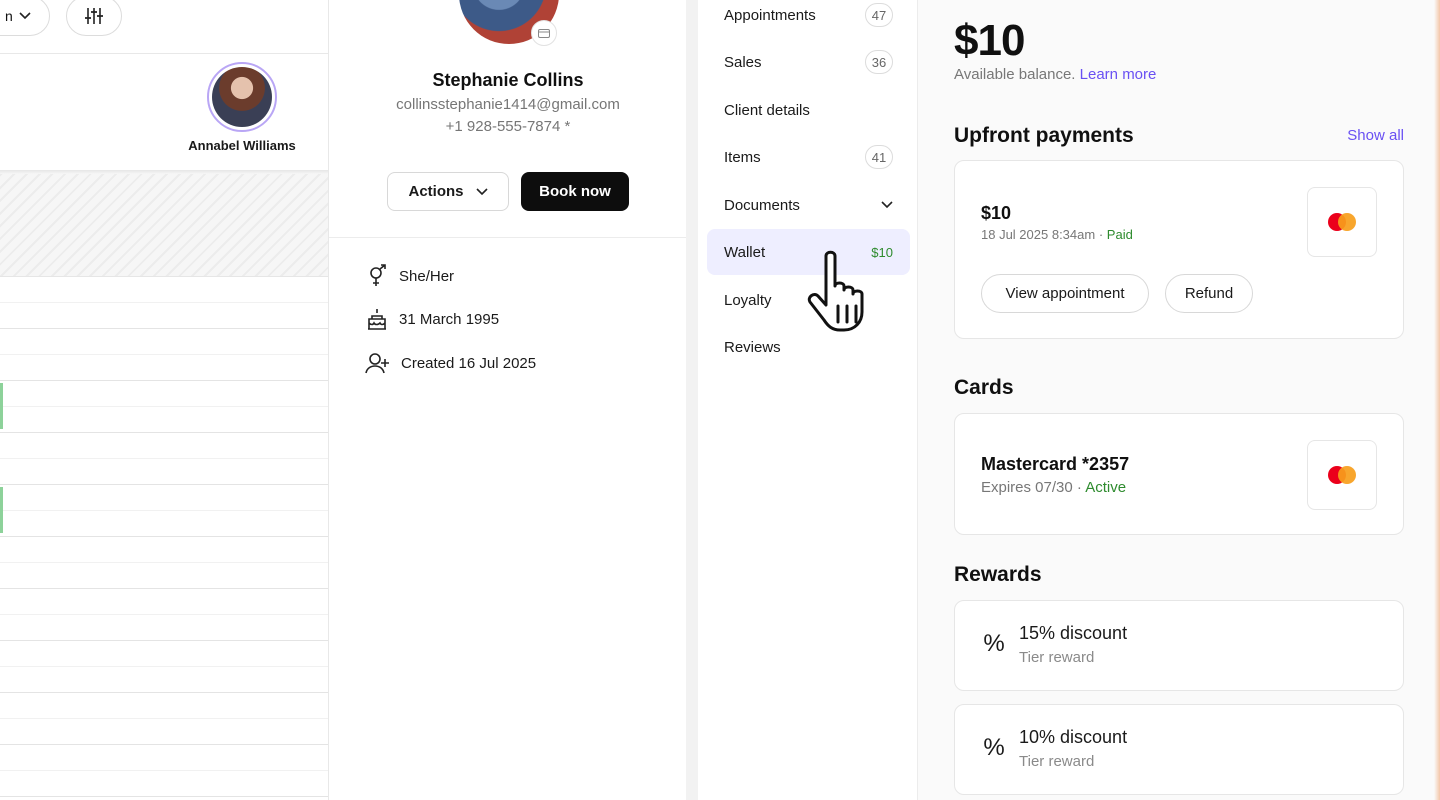 The height and width of the screenshot is (800, 1440). I want to click on card-meta: Expires 07/30 · Active, so click(1053, 487).